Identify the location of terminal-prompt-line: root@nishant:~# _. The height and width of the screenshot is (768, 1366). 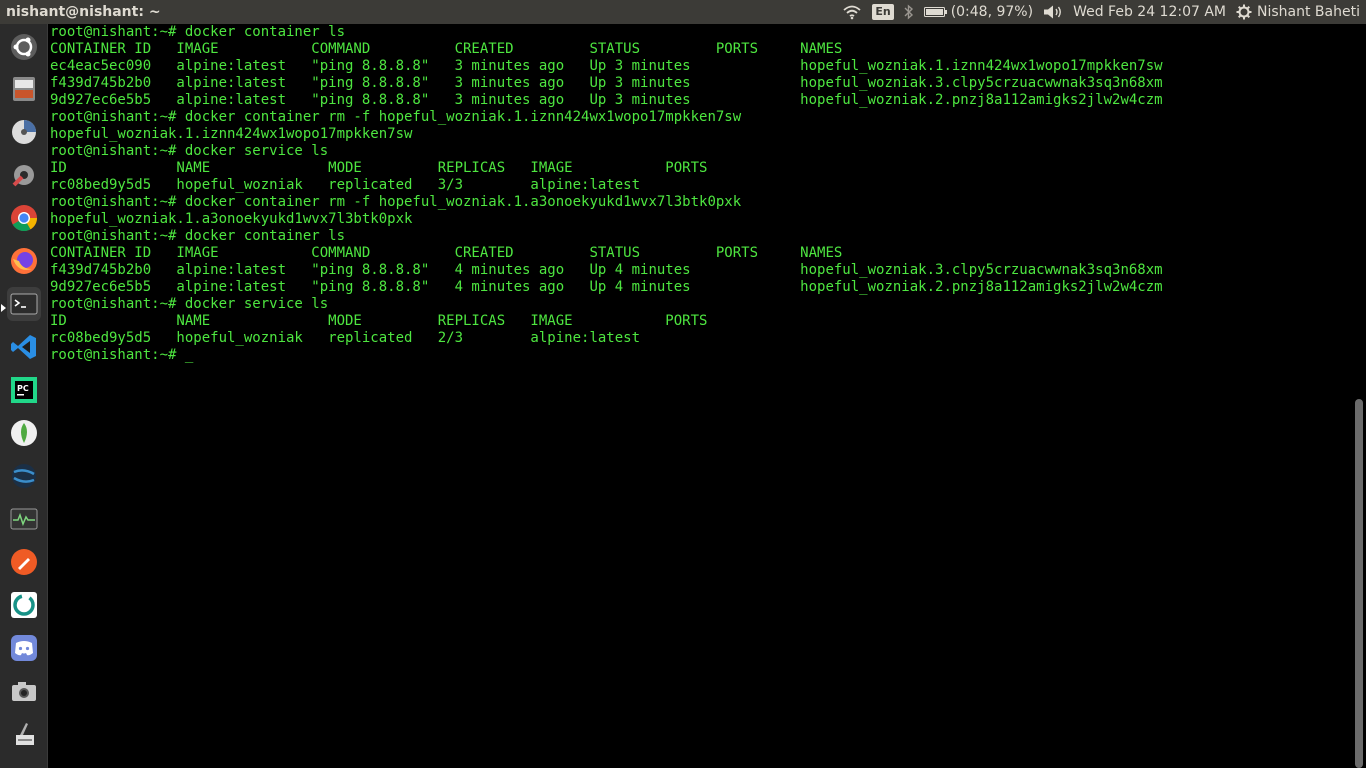
(700, 355).